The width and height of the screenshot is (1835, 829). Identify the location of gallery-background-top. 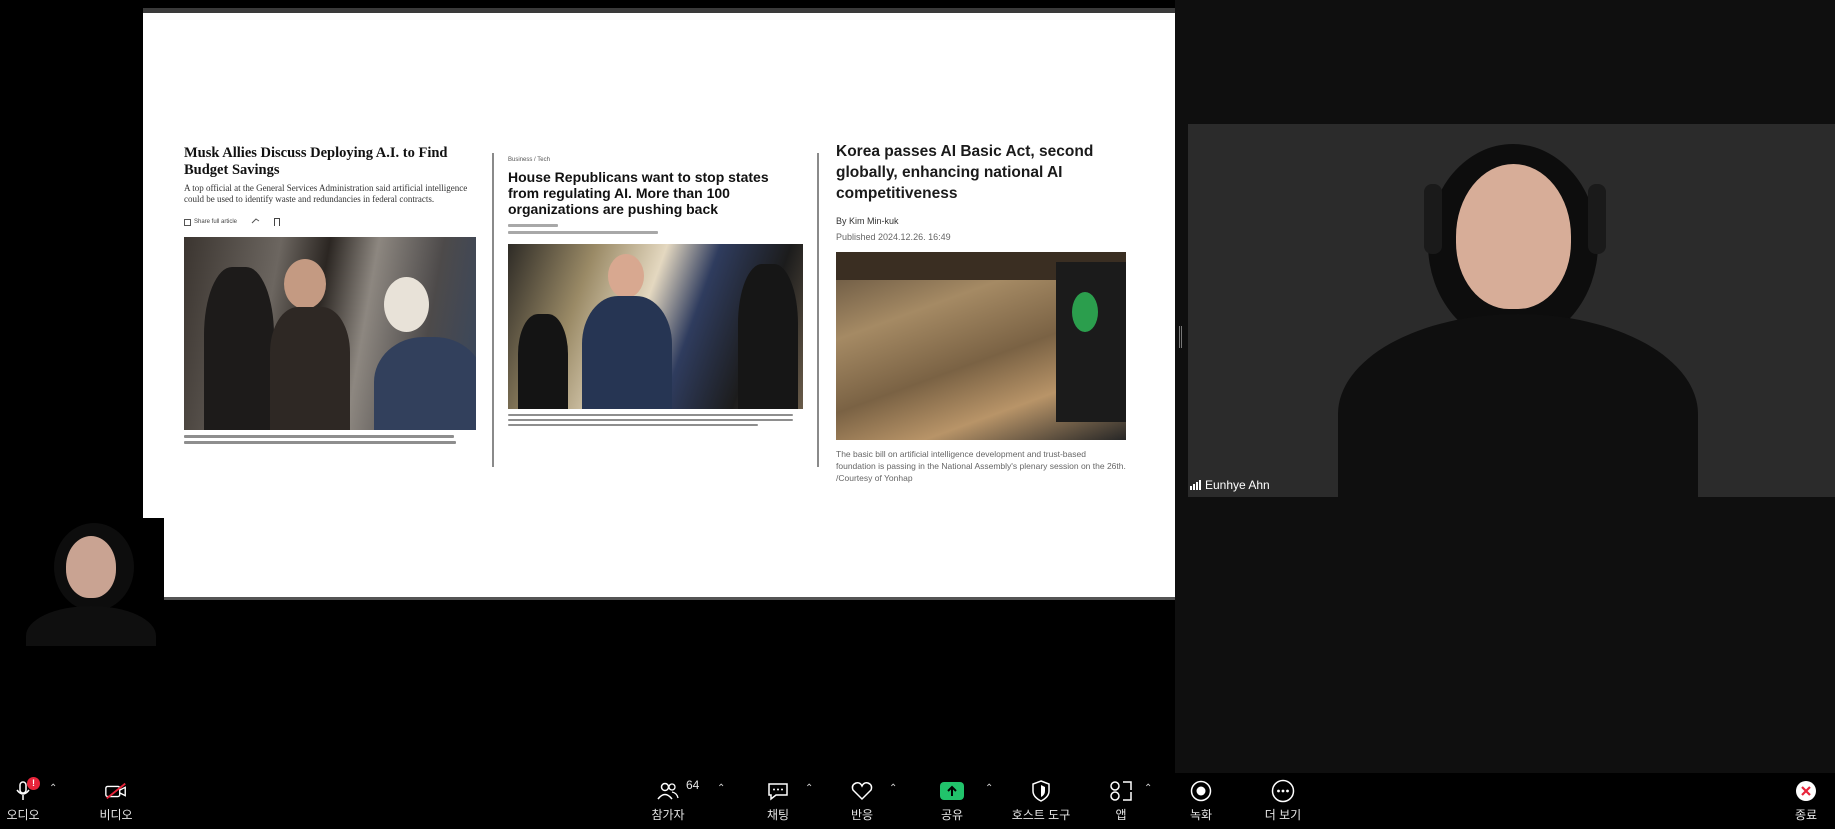
(1505, 62).